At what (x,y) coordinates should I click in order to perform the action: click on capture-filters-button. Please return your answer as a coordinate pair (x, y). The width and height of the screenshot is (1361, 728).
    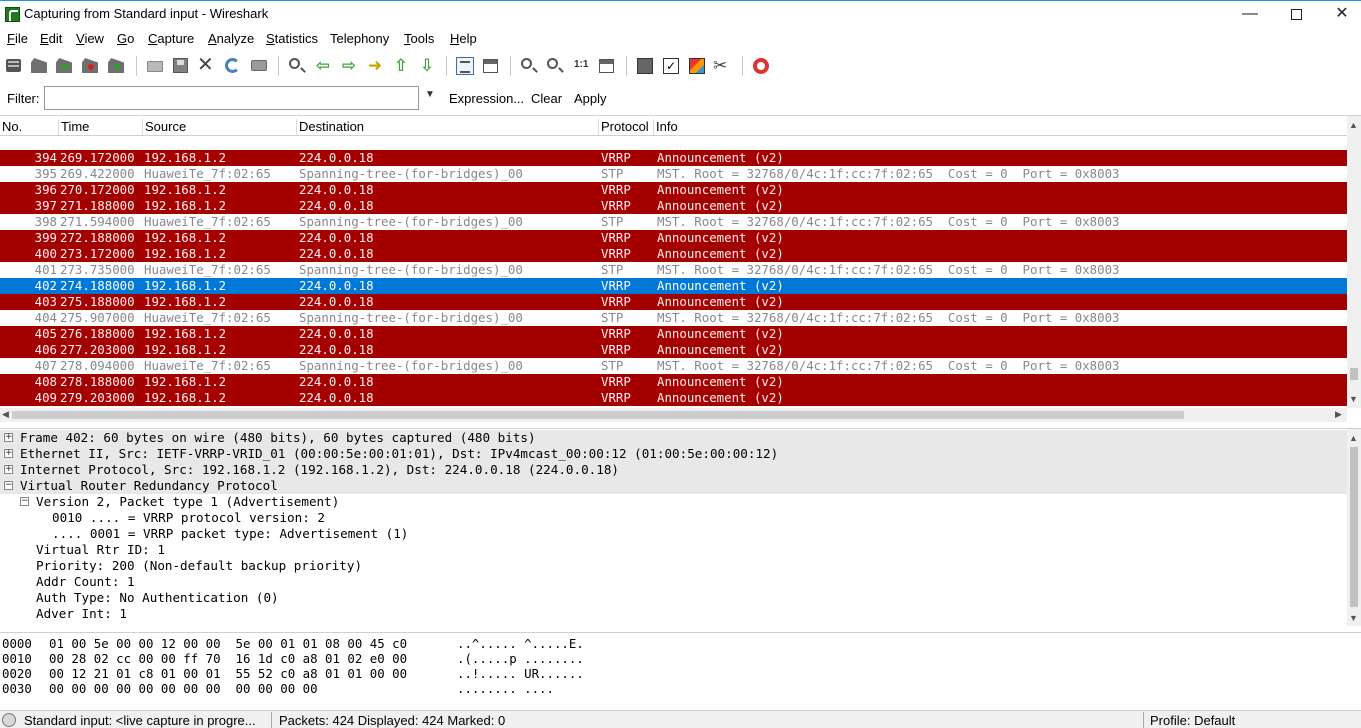
    Looking at the image, I should click on (645, 66).